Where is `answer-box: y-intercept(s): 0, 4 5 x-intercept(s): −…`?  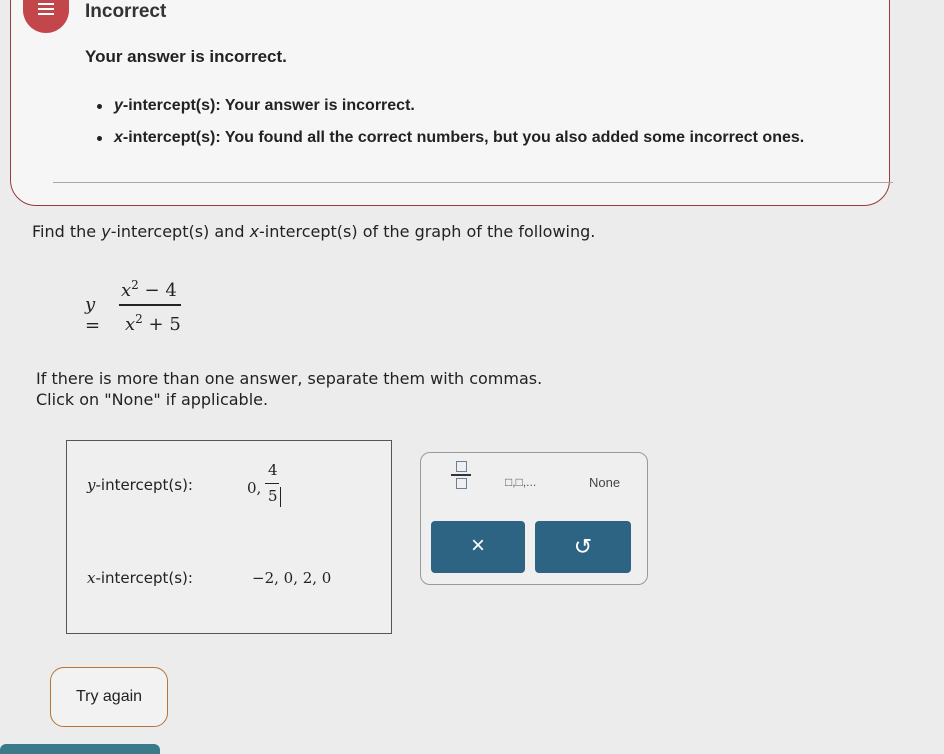
answer-box: y-intercept(s): 0, 4 5 x-intercept(s): −… is located at coordinates (229, 537).